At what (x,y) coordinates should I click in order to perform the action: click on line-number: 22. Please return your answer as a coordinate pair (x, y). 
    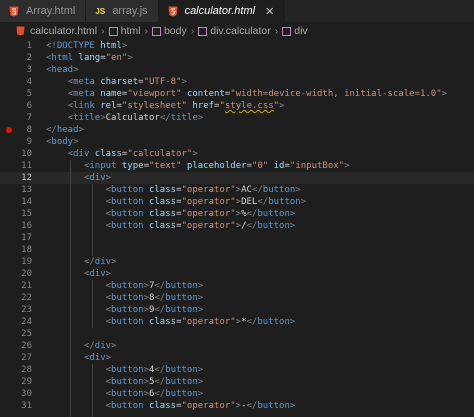
    Looking at the image, I should click on (26, 298).